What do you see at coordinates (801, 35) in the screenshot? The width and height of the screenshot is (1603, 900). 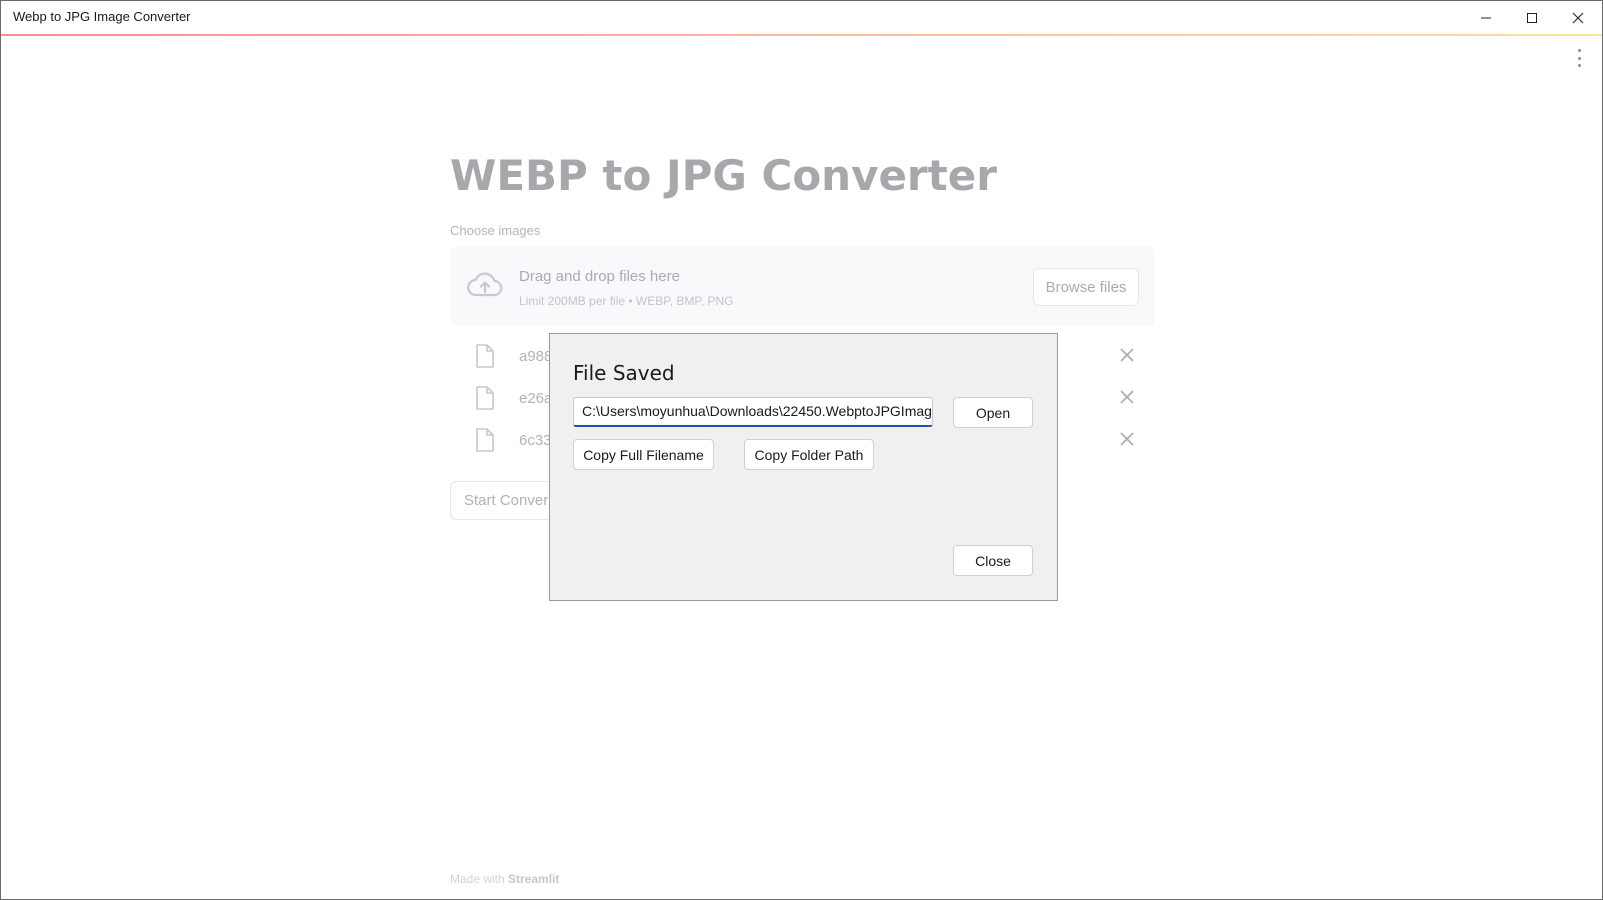 I see `header-accent-line` at bounding box center [801, 35].